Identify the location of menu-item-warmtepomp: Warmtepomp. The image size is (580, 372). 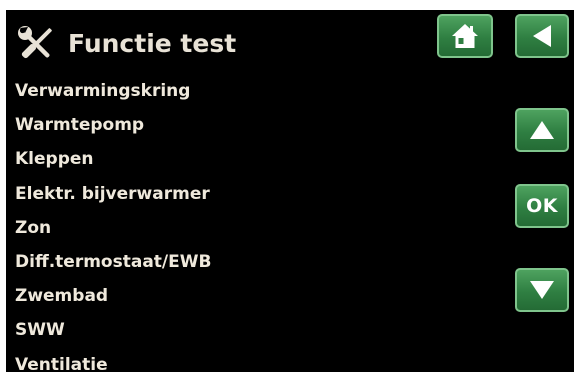
(113, 125).